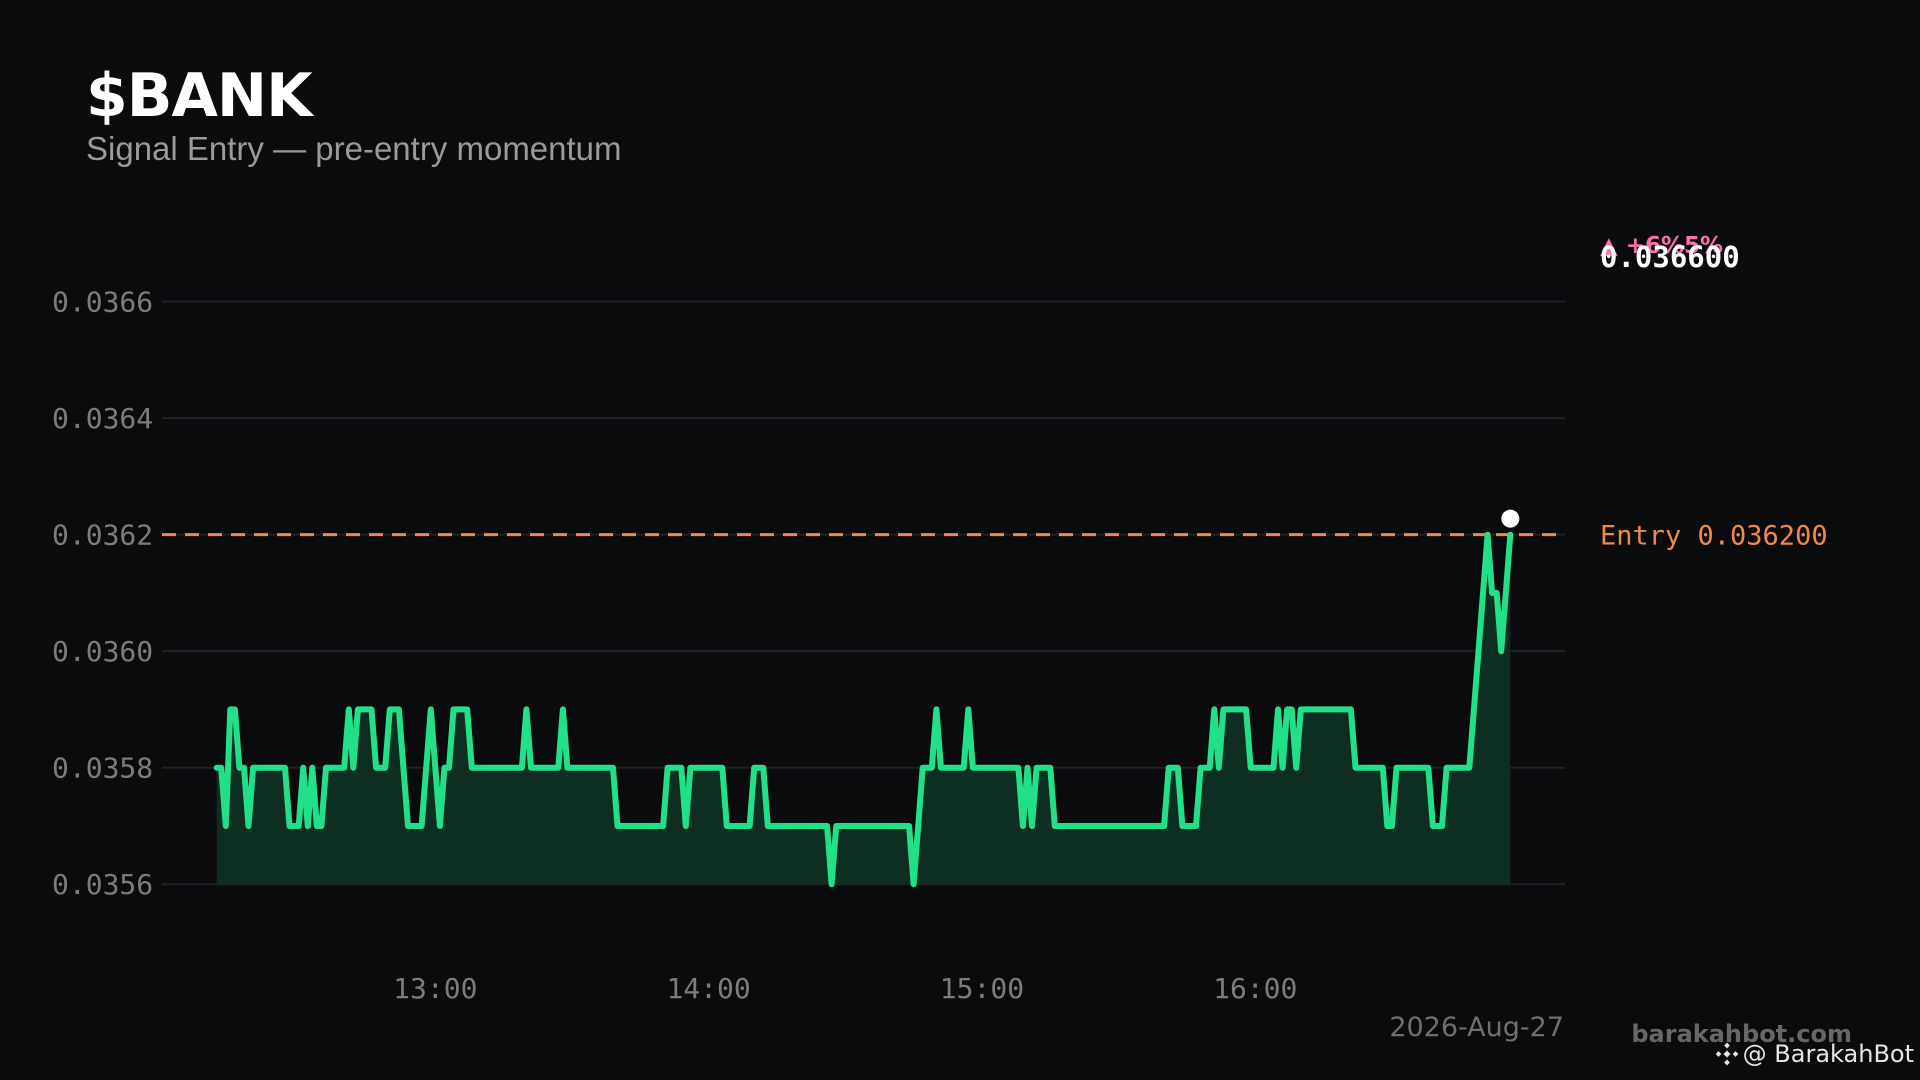 The image size is (1920, 1080). Describe the element at coordinates (1255, 988) in the screenshot. I see `x-tick-label: 16:00` at that location.